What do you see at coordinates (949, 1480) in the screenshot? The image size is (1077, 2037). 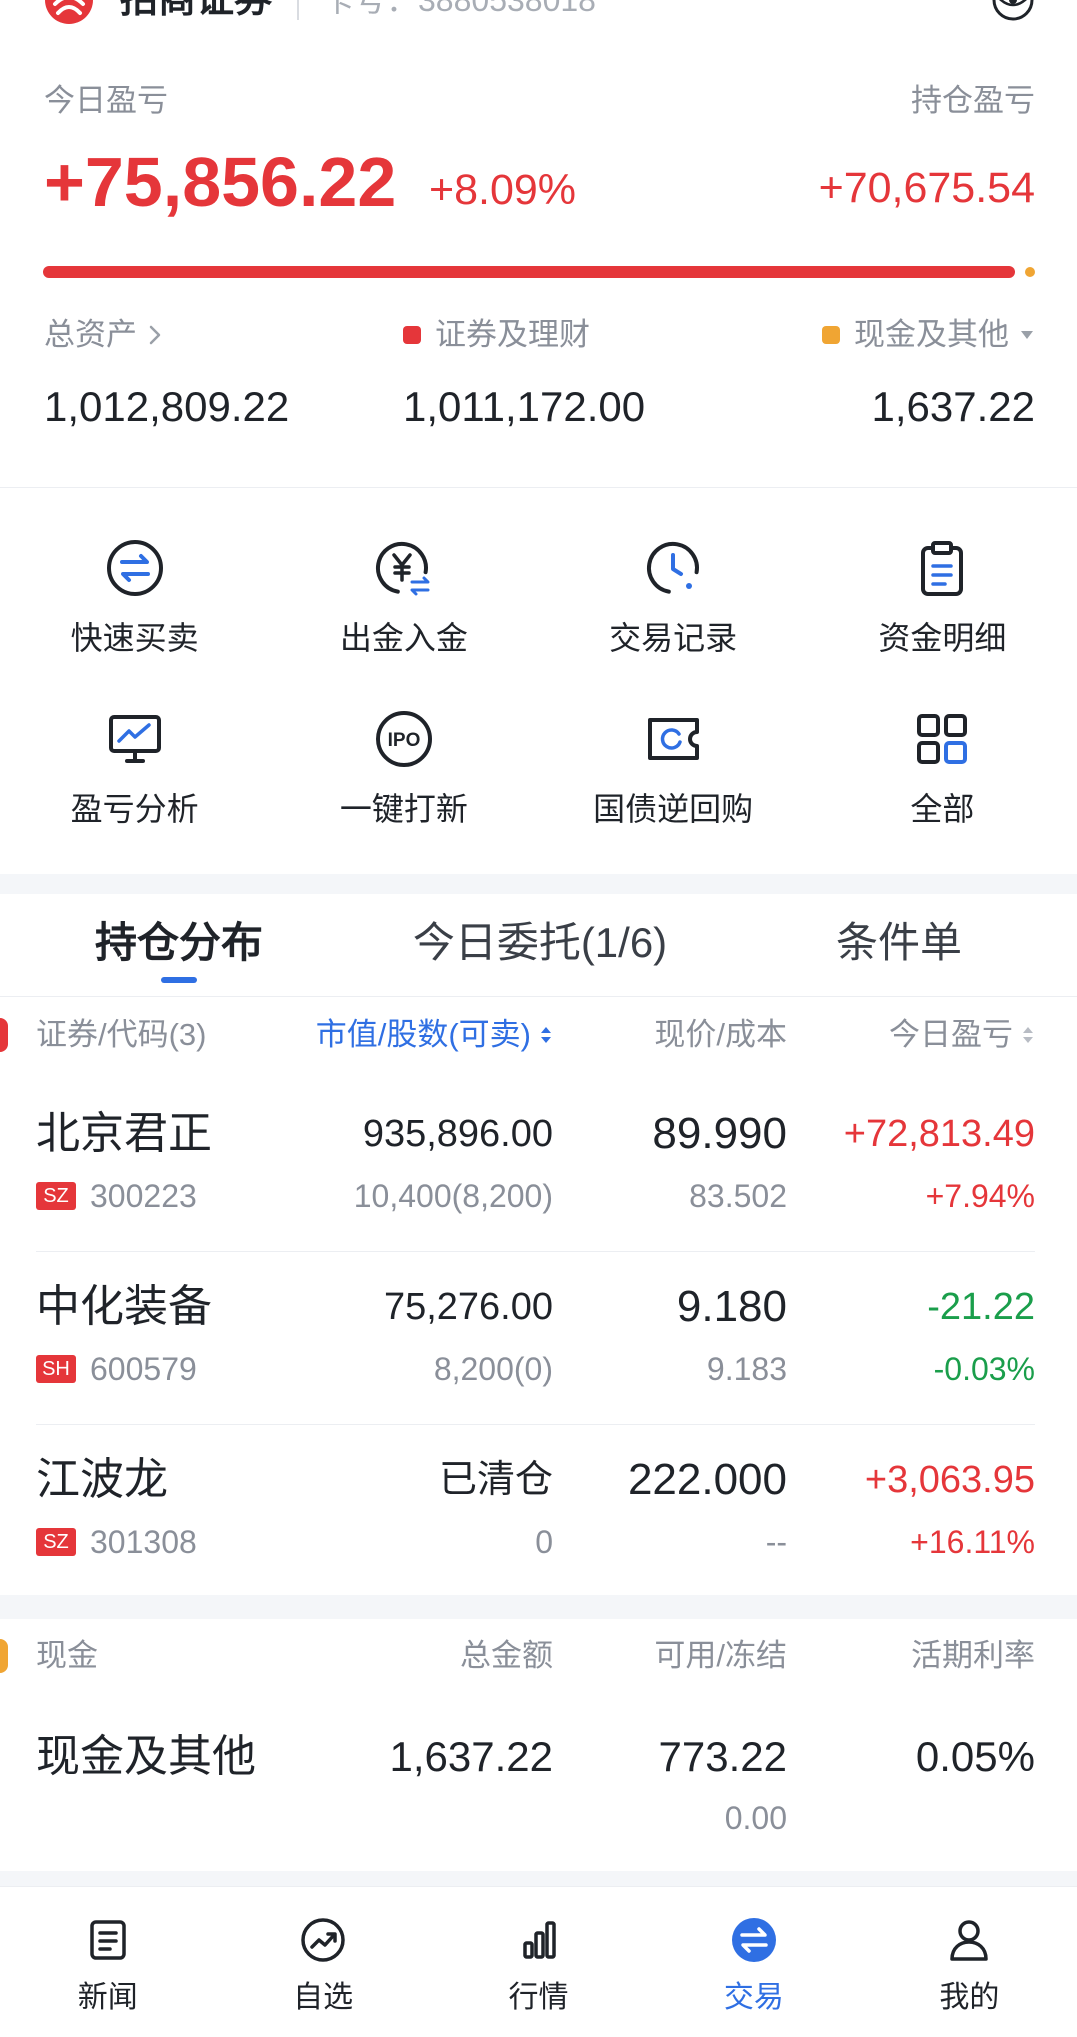 I see `today-pnl: +3,063.95` at bounding box center [949, 1480].